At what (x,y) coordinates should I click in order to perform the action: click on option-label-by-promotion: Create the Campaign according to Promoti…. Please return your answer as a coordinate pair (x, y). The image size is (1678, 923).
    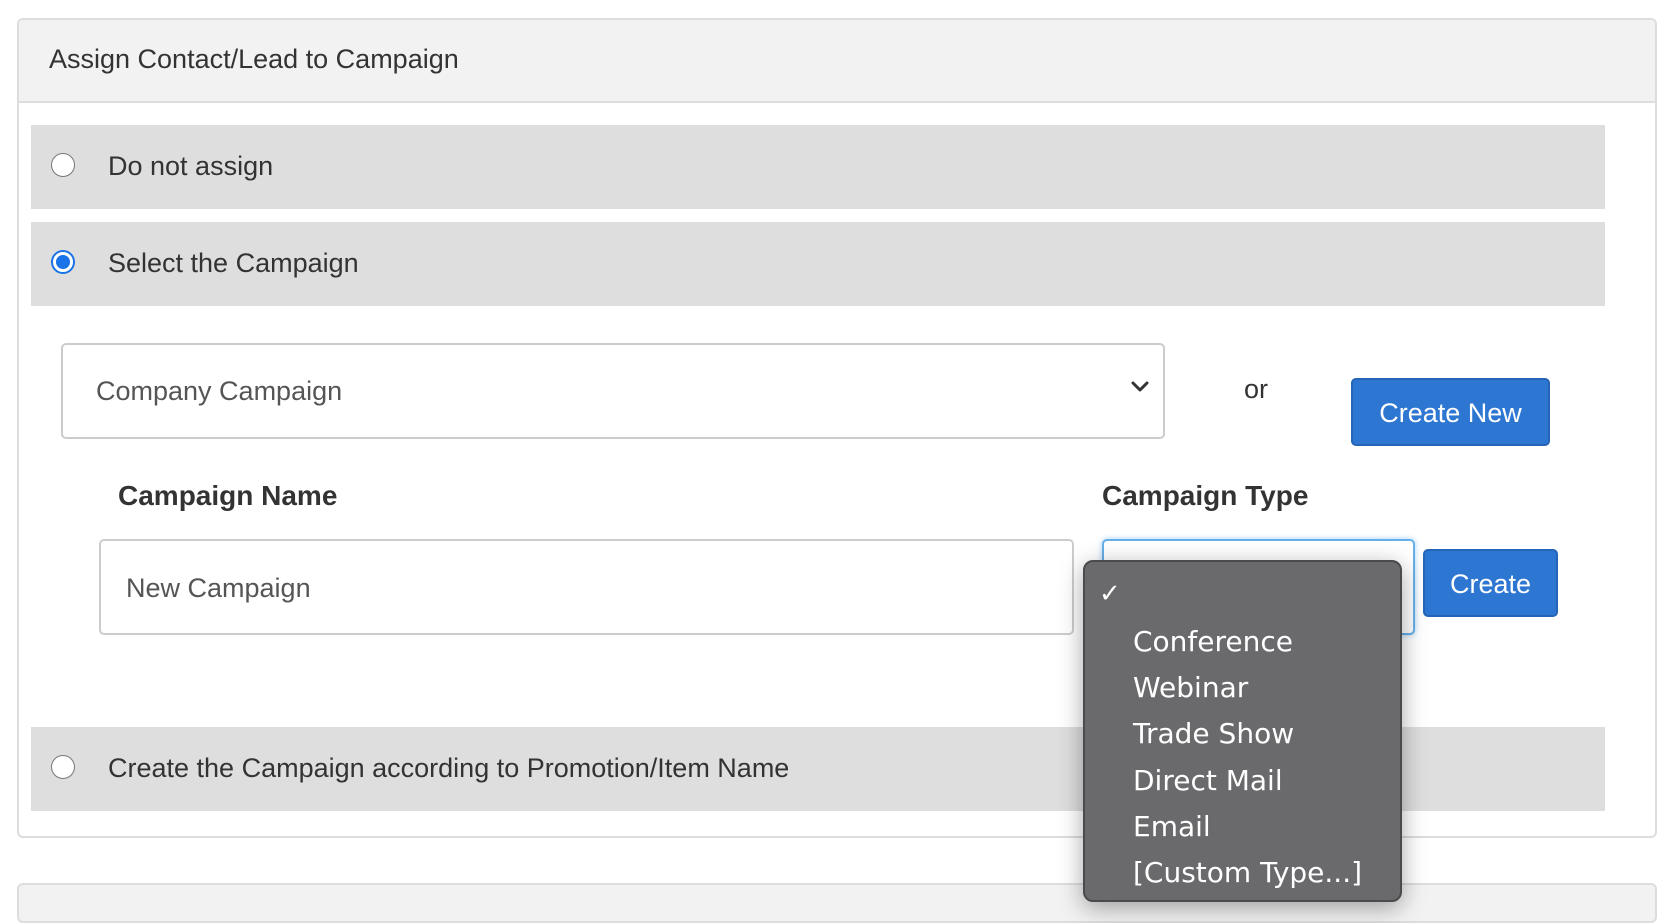
    Looking at the image, I should click on (449, 768).